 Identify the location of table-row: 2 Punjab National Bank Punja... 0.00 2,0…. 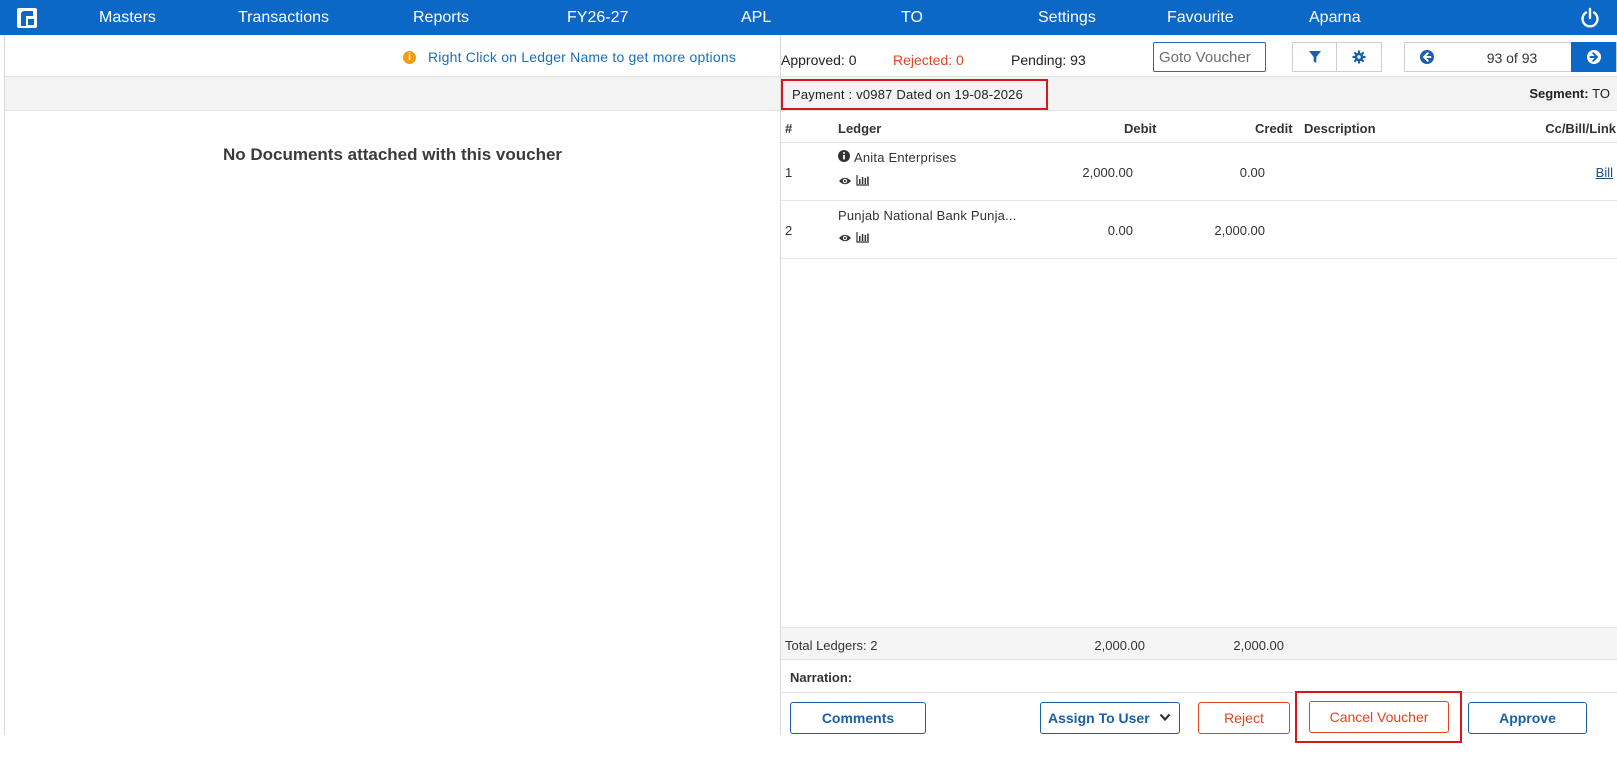
(1199, 230).